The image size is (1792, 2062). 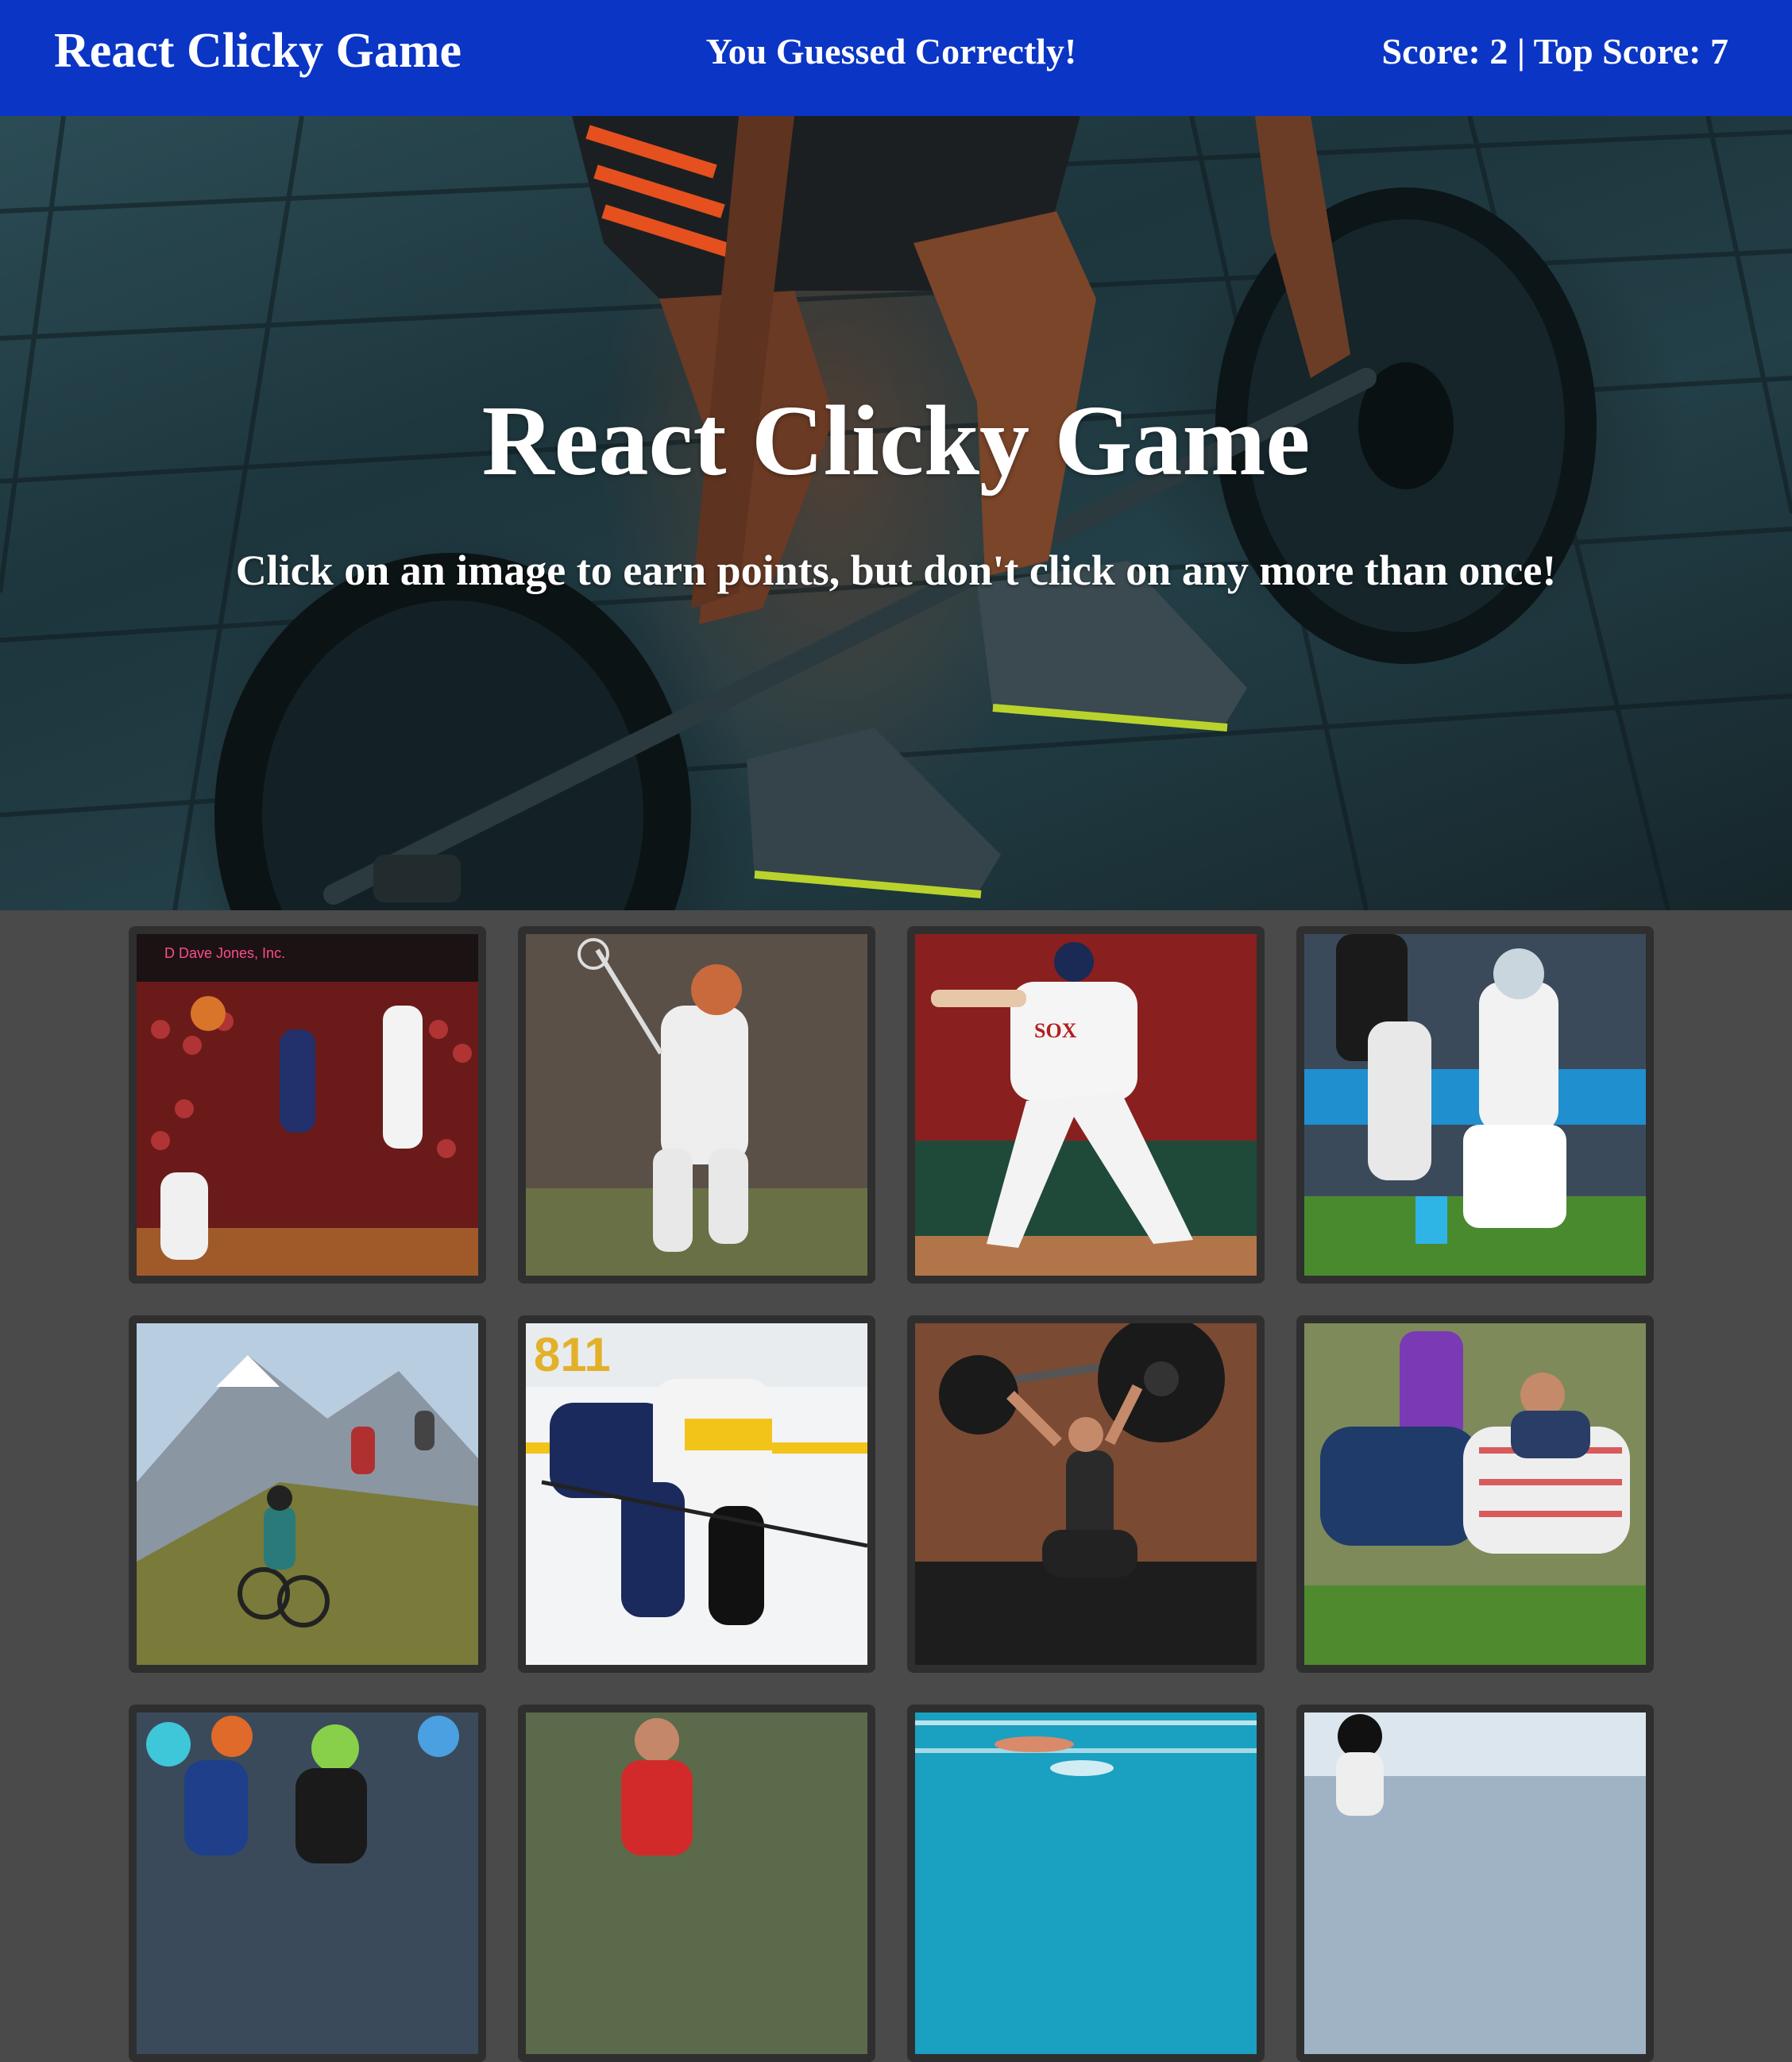 I want to click on svg-text: SOX, so click(x=1055, y=1031).